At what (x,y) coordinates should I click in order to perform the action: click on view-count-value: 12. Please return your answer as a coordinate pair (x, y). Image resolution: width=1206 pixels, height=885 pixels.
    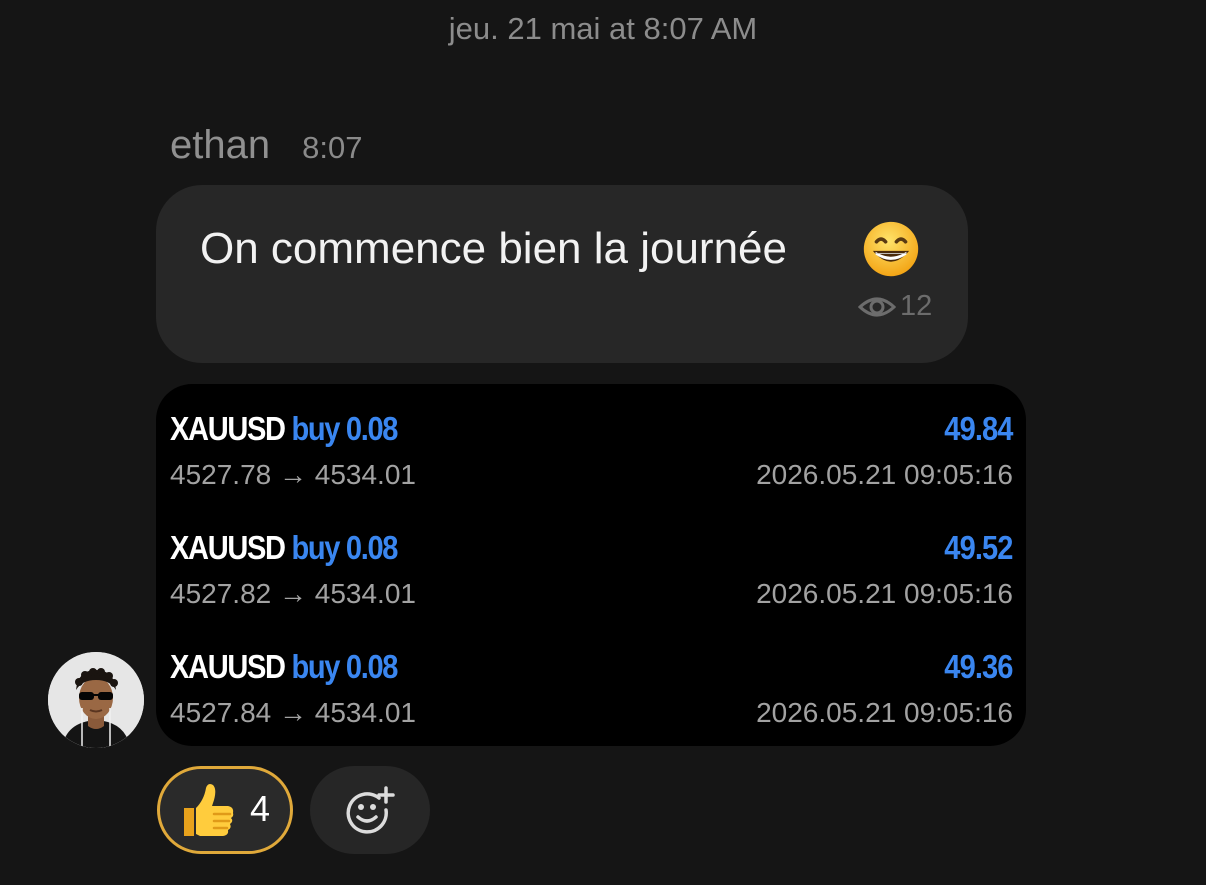
    Looking at the image, I should click on (916, 306).